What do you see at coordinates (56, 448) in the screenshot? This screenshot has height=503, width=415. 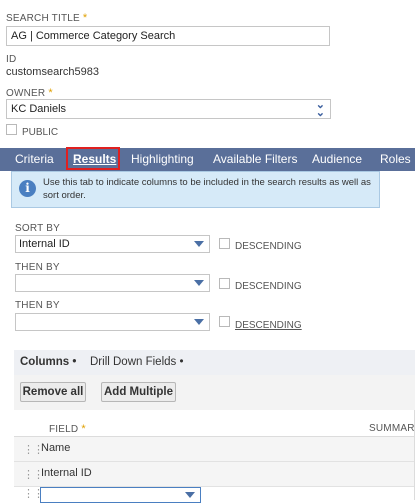 I see `field-cell: Name` at bounding box center [56, 448].